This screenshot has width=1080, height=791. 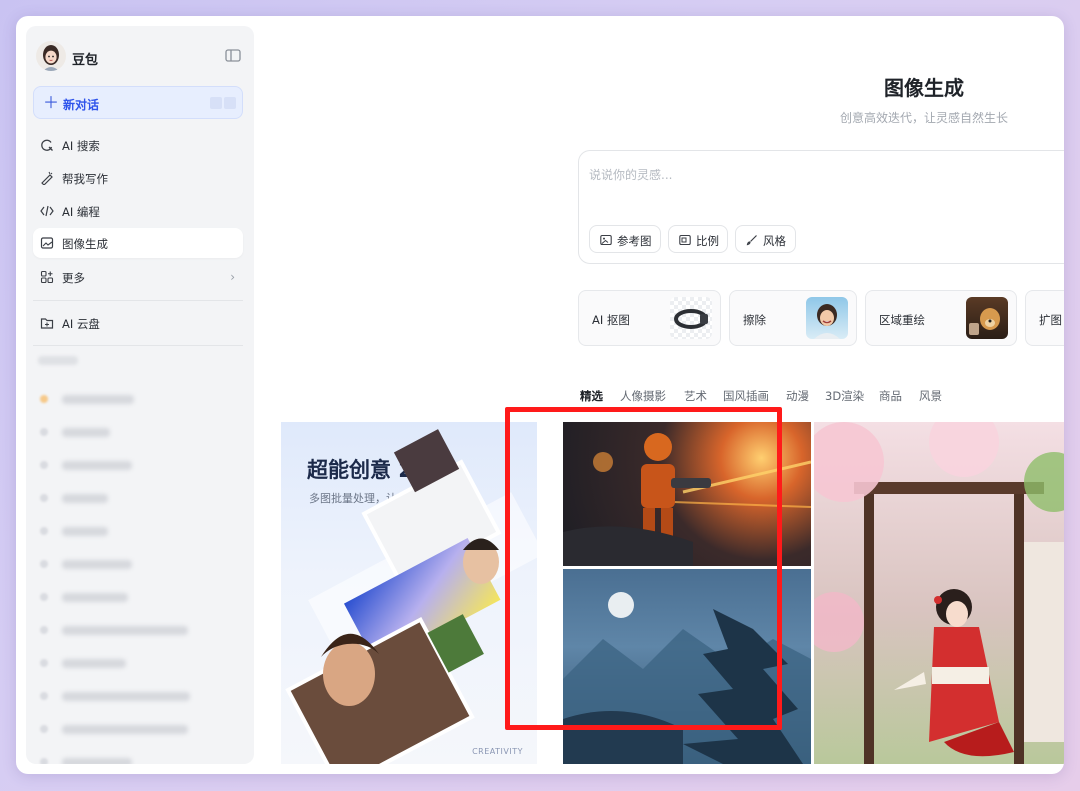 I want to click on brush-icon, so click(x=751, y=240).